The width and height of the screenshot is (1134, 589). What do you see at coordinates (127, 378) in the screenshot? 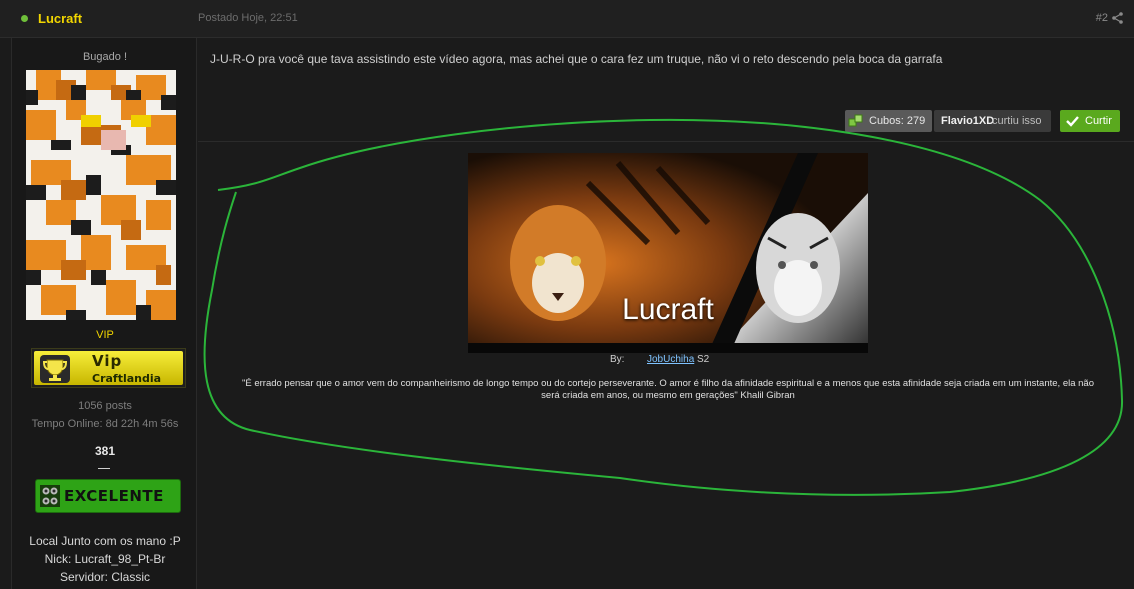
I see `vip-badge-subtitle: Craftlandia` at bounding box center [127, 378].